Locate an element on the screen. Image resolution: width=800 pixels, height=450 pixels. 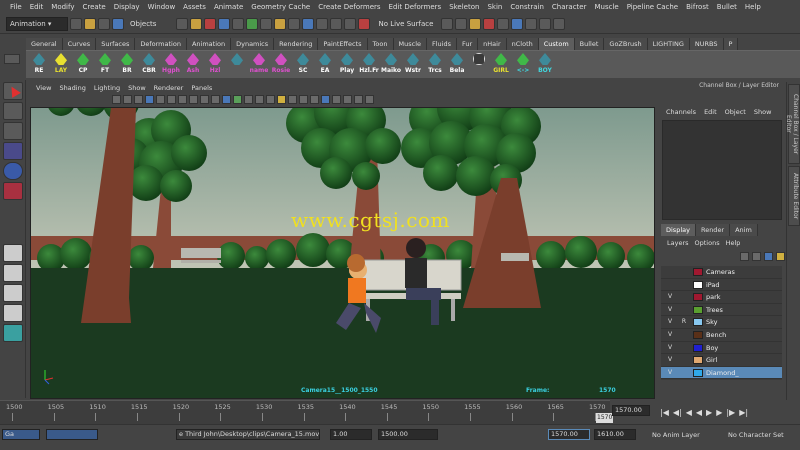
step-back-key-icon: ◀| is located at coordinates (677, 412).